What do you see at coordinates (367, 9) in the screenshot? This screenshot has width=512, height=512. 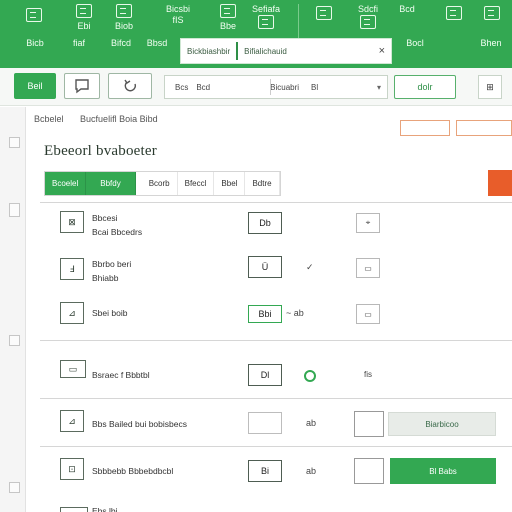 I see `ribbon-label: Sdcfi` at bounding box center [367, 9].